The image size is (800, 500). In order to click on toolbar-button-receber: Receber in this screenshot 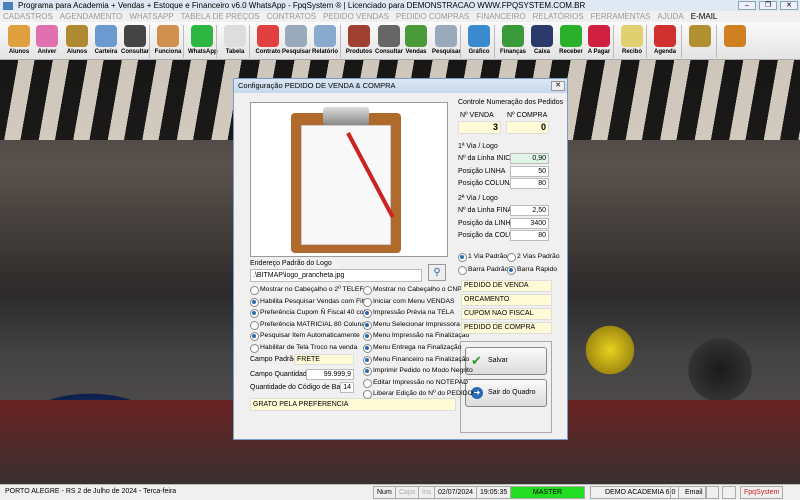, I will do `click(571, 41)`.